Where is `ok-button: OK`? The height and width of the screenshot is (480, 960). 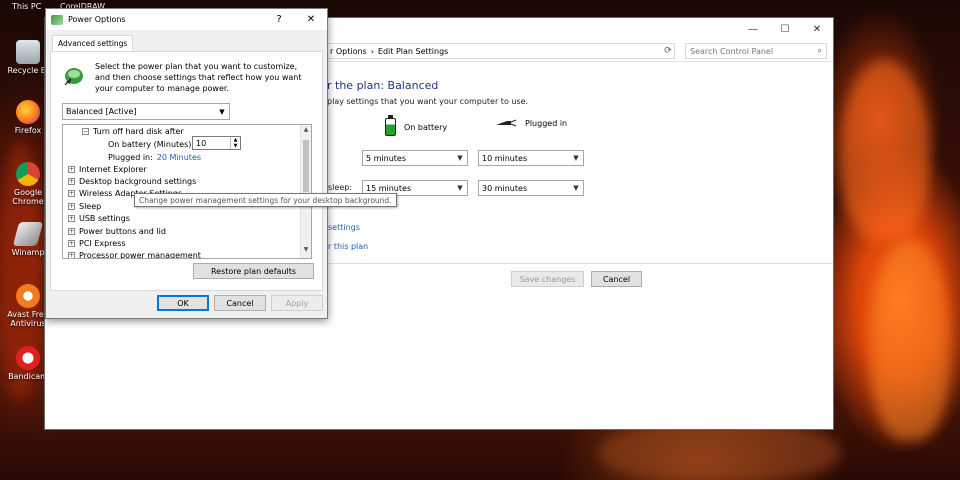 ok-button: OK is located at coordinates (183, 303).